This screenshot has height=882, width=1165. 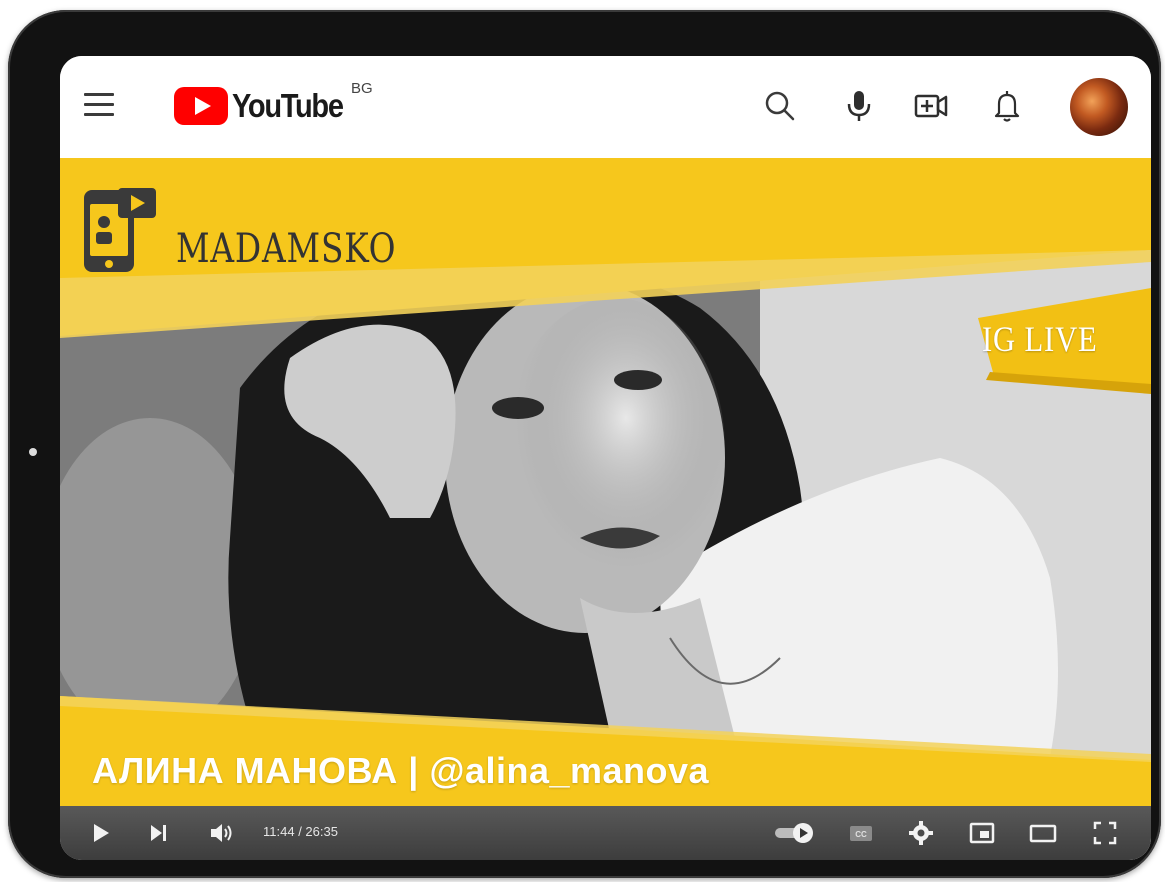 I want to click on microphone-icon, so click(x=859, y=106).